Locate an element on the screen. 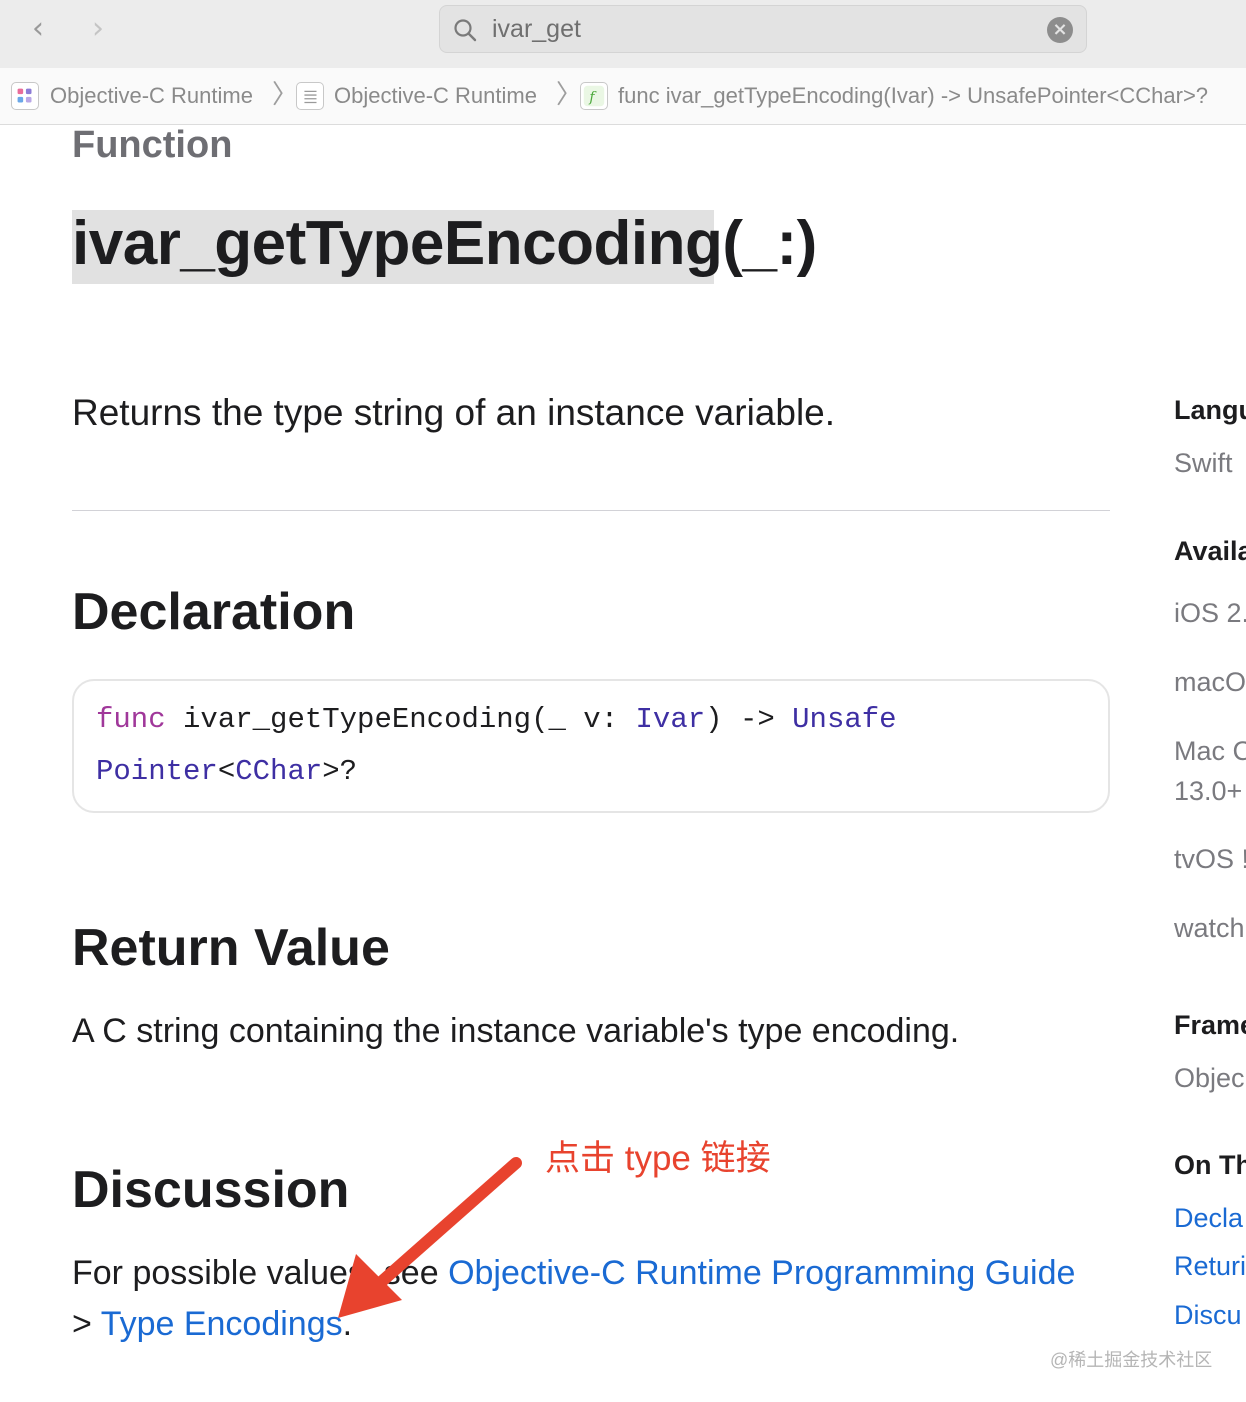  generic-close: >? is located at coordinates (340, 771).